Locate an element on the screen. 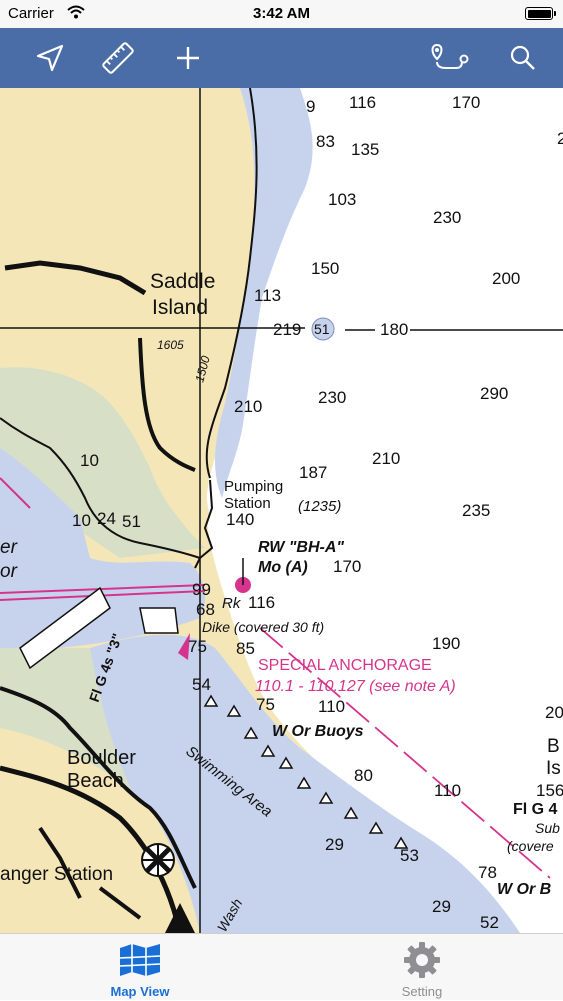  depth-sounding: 190 is located at coordinates (446, 643).